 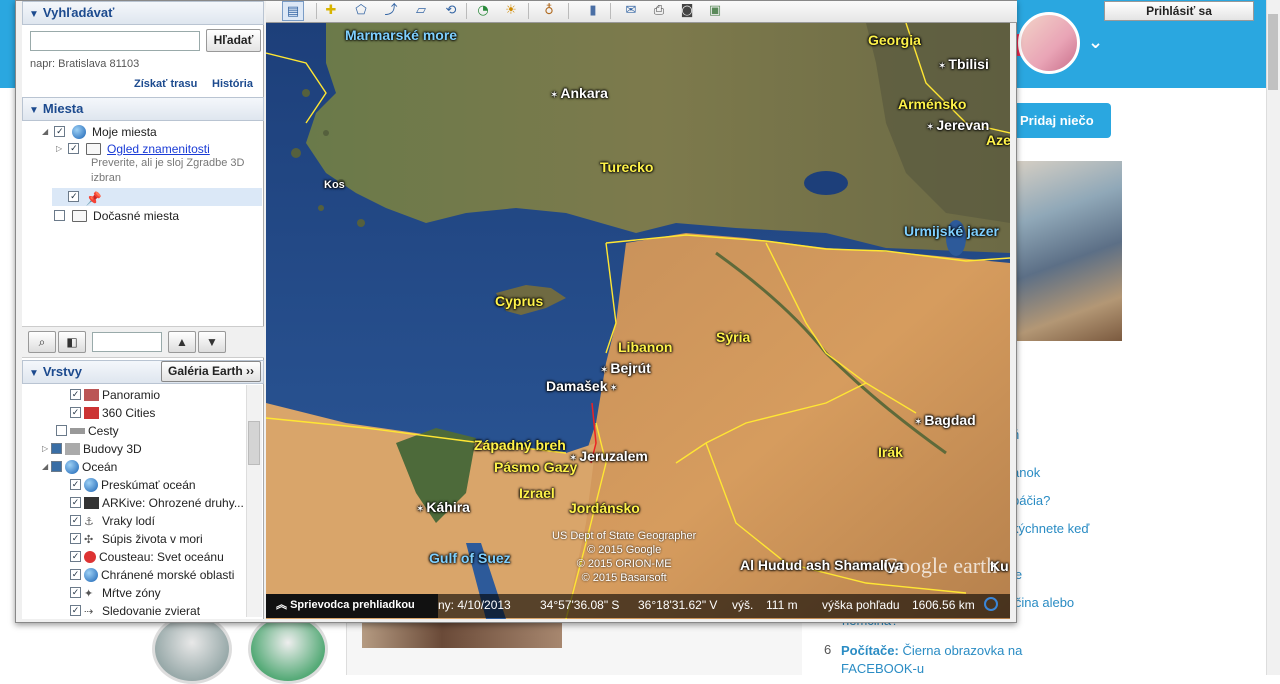 What do you see at coordinates (549, 11) in the screenshot?
I see `planets-icon: ♁` at bounding box center [549, 11].